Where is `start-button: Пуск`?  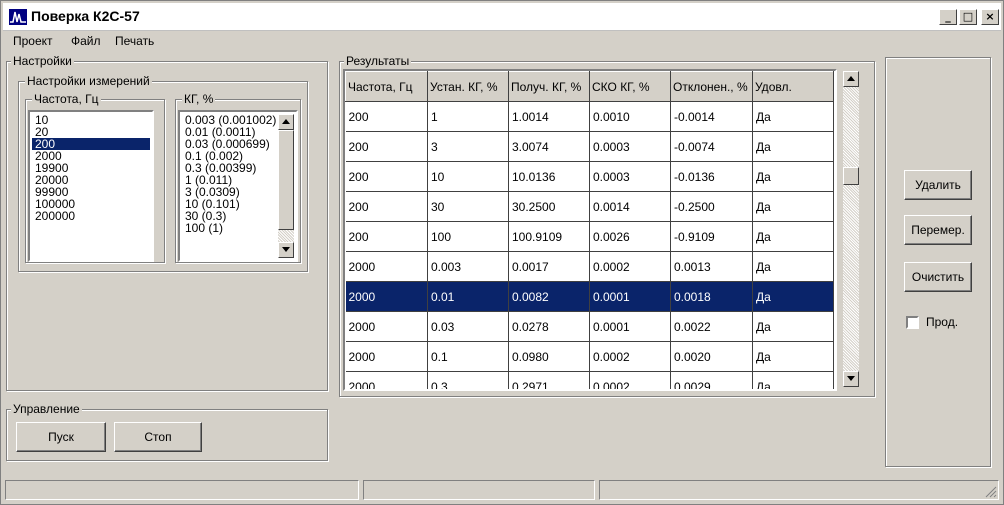 start-button: Пуск is located at coordinates (61, 437).